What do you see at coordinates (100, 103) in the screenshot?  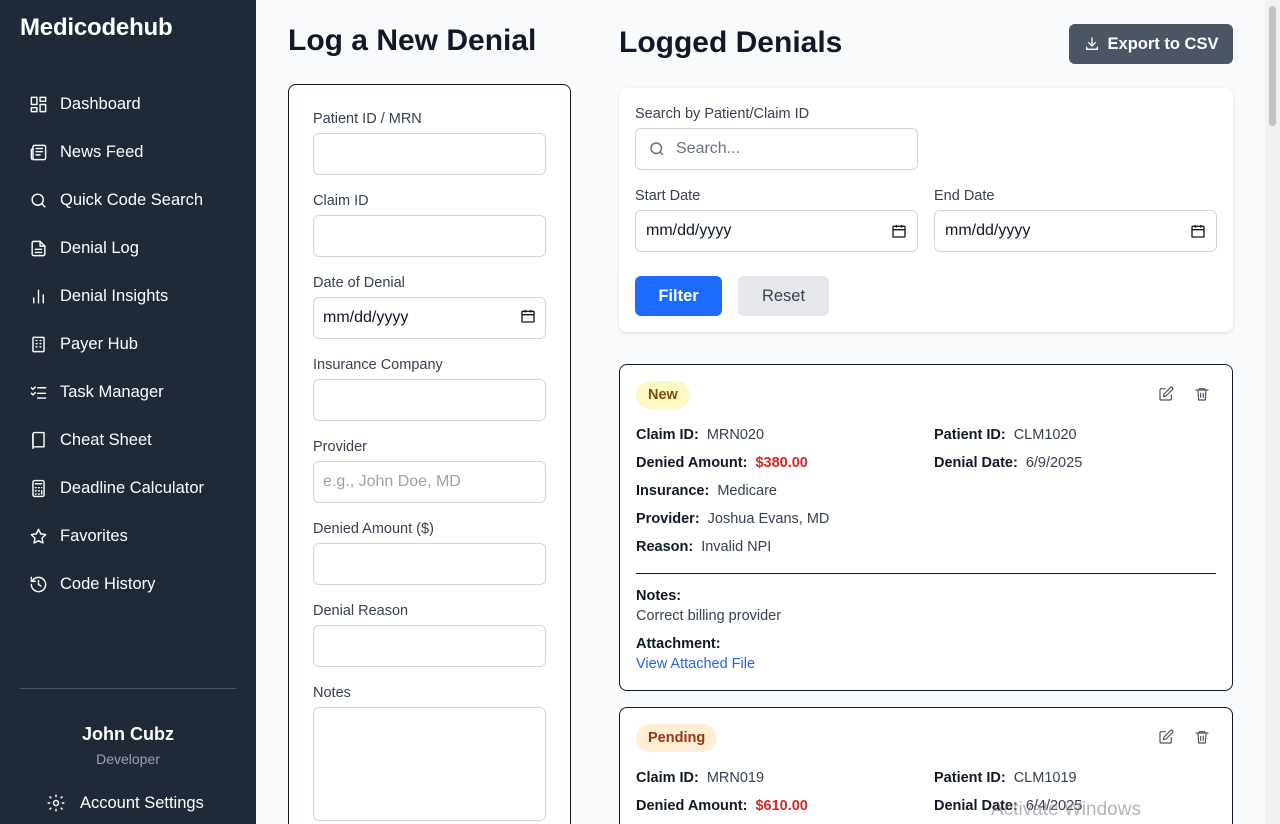 I see `sidebar-item-label: Dashboard` at bounding box center [100, 103].